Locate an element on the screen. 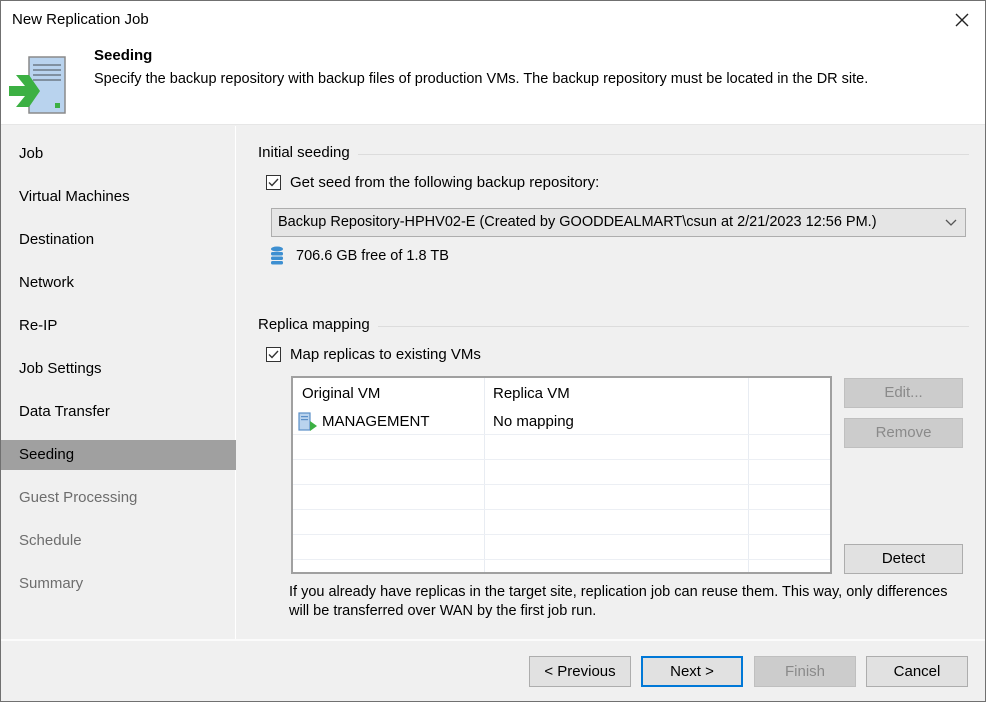  previous-button: < Previous is located at coordinates (580, 671).